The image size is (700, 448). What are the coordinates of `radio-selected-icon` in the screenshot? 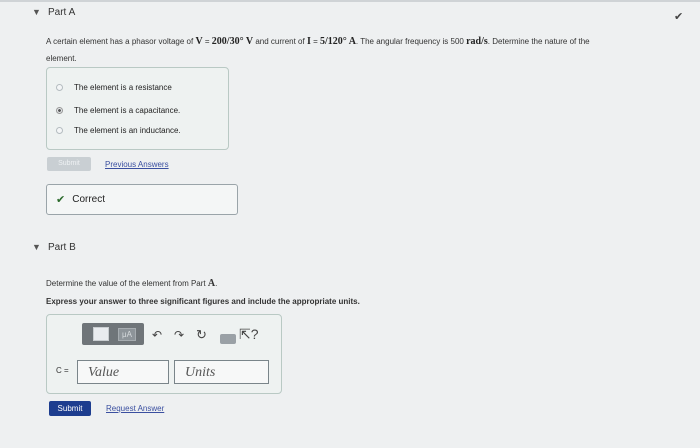 It's located at (59, 110).